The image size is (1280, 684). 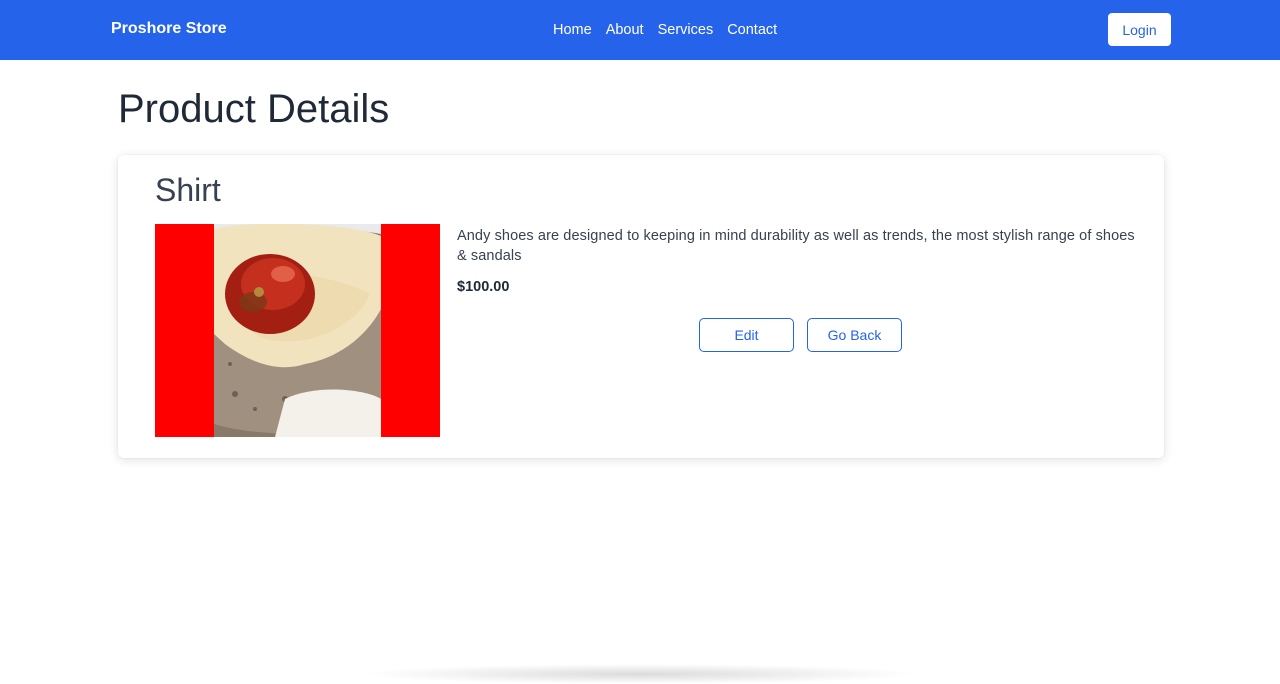 I want to click on nav-link-services: Services, so click(x=686, y=30).